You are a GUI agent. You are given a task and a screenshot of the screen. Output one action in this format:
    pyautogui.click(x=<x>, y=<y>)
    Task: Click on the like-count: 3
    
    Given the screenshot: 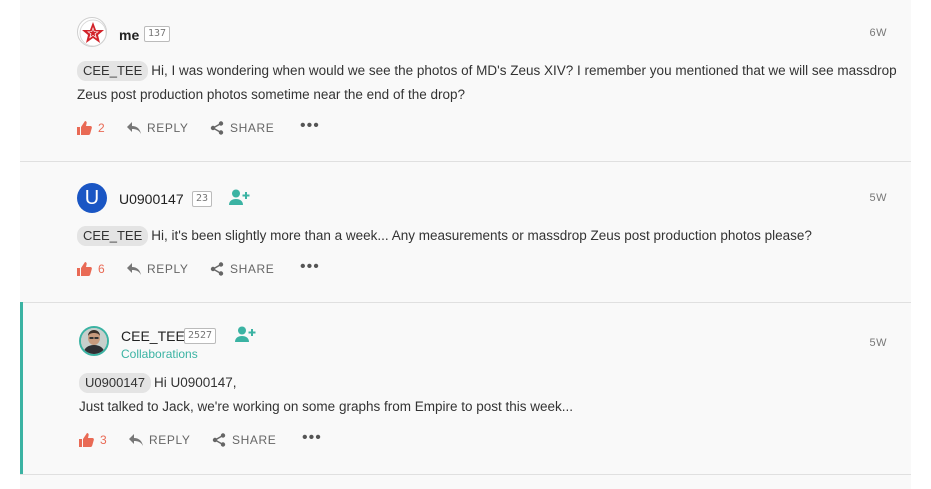 What is the action you would take?
    pyautogui.click(x=104, y=440)
    